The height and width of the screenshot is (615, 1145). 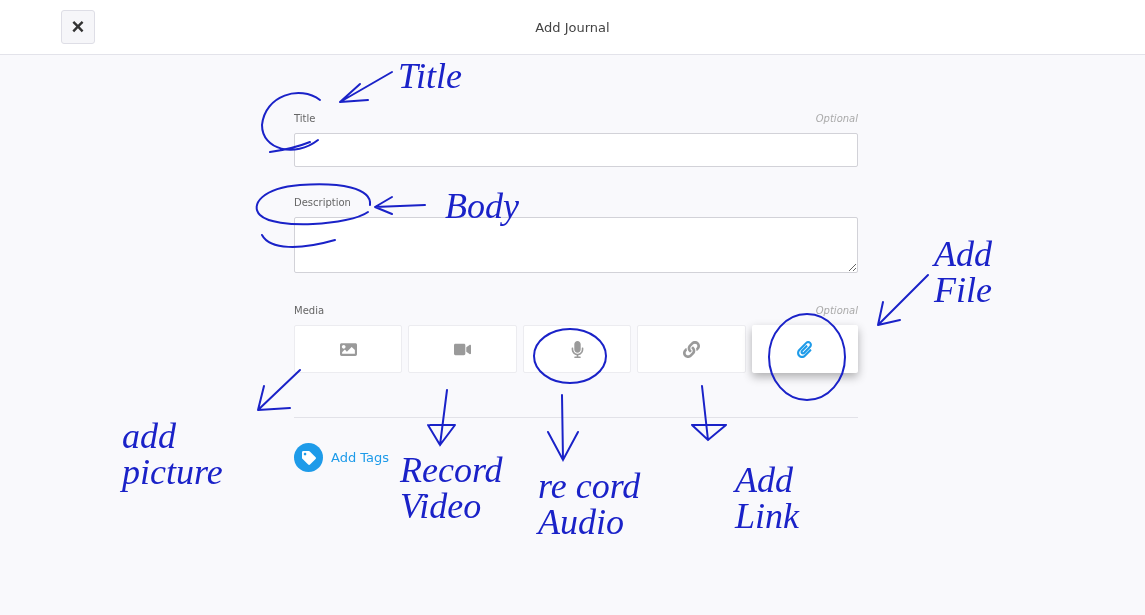 I want to click on handwritten-note: re cord Audio, so click(x=590, y=504).